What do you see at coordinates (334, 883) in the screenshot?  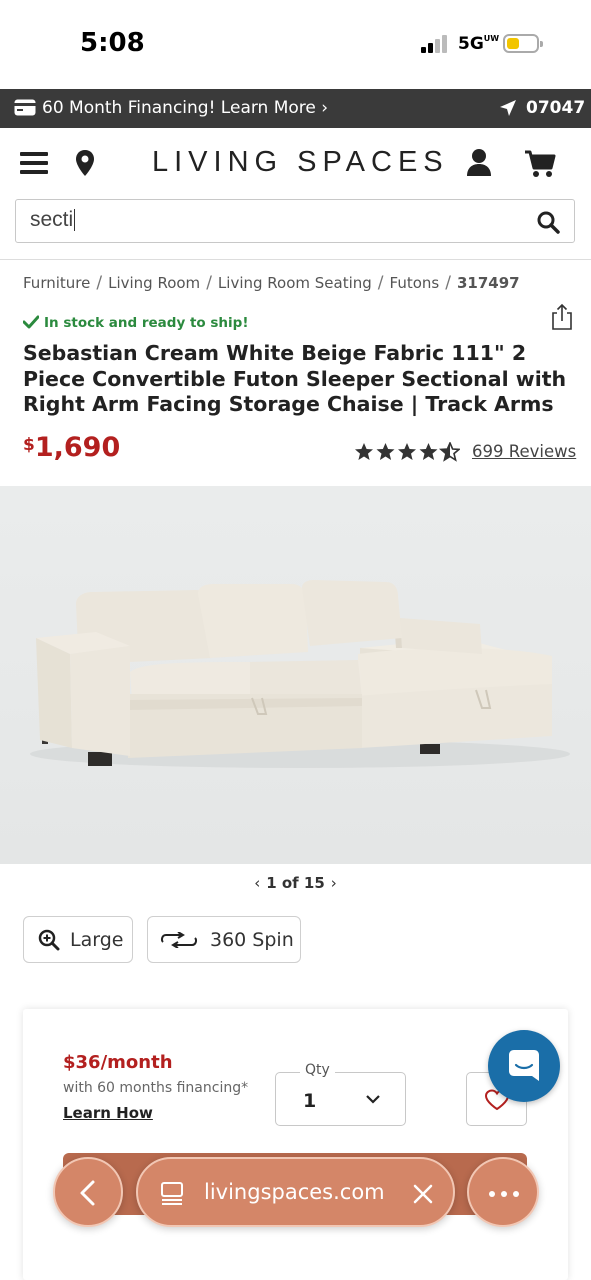 I see `next-image-icon: ›` at bounding box center [334, 883].